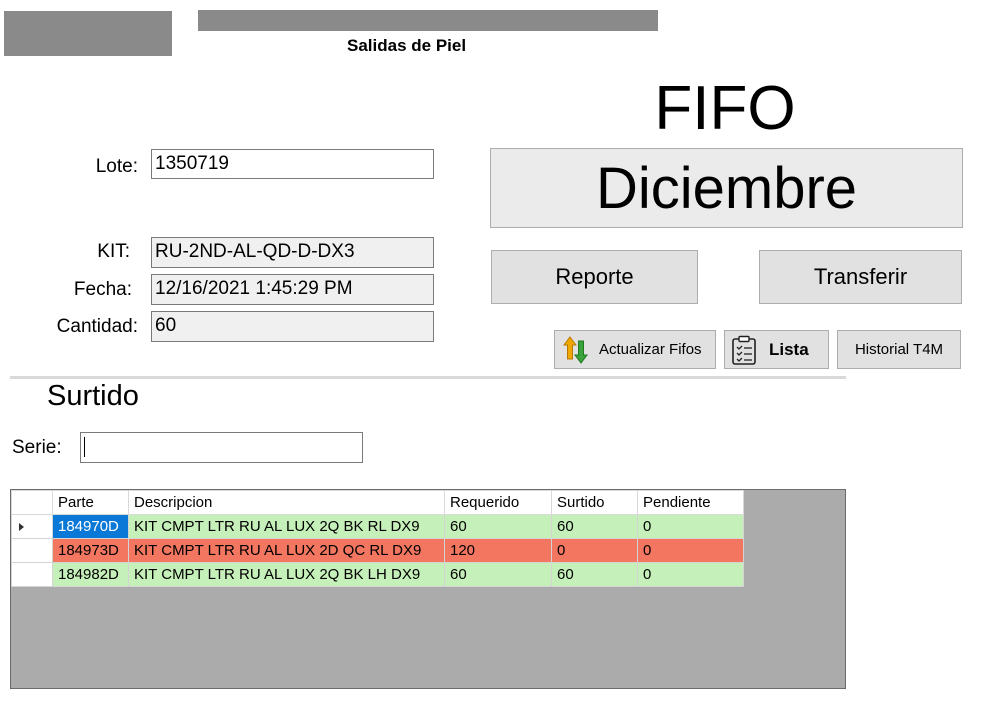  What do you see at coordinates (725, 108) in the screenshot?
I see `fifo-title: FIFO` at bounding box center [725, 108].